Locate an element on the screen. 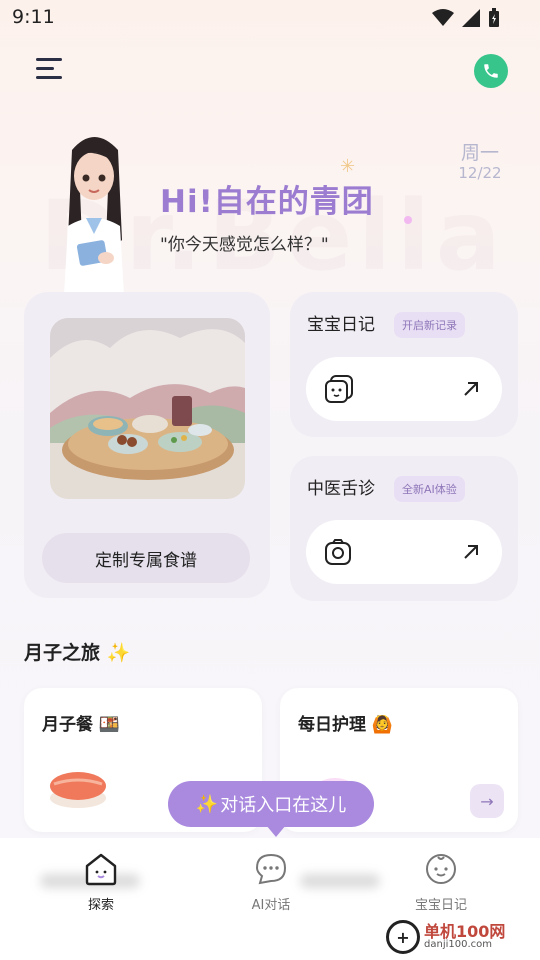 This screenshot has height=960, width=540. confinement-meal-title: 月子餐 🍱 is located at coordinates (81, 725).